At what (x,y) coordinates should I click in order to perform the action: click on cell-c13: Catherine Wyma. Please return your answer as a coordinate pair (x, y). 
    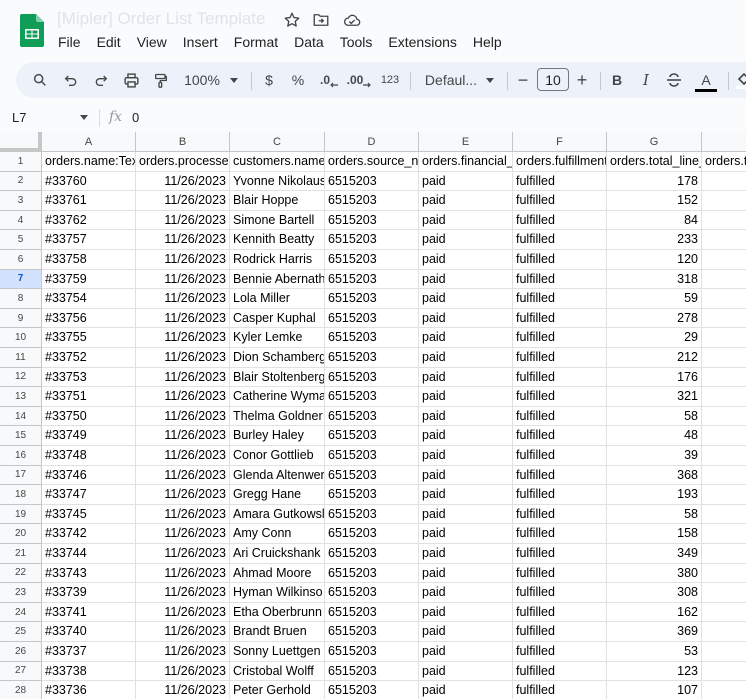
    Looking at the image, I should click on (277, 397).